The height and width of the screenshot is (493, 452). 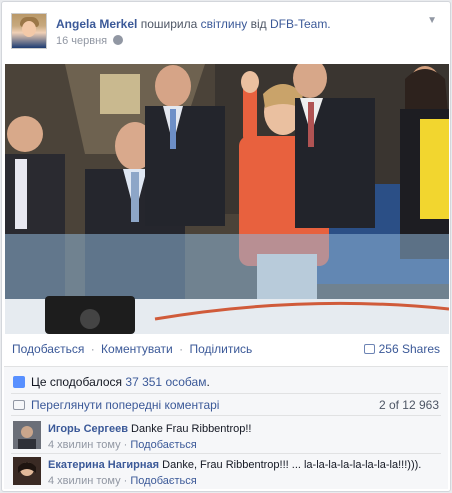 What do you see at coordinates (165, 382) in the screenshot?
I see `likes-count-link: 37 351 особам` at bounding box center [165, 382].